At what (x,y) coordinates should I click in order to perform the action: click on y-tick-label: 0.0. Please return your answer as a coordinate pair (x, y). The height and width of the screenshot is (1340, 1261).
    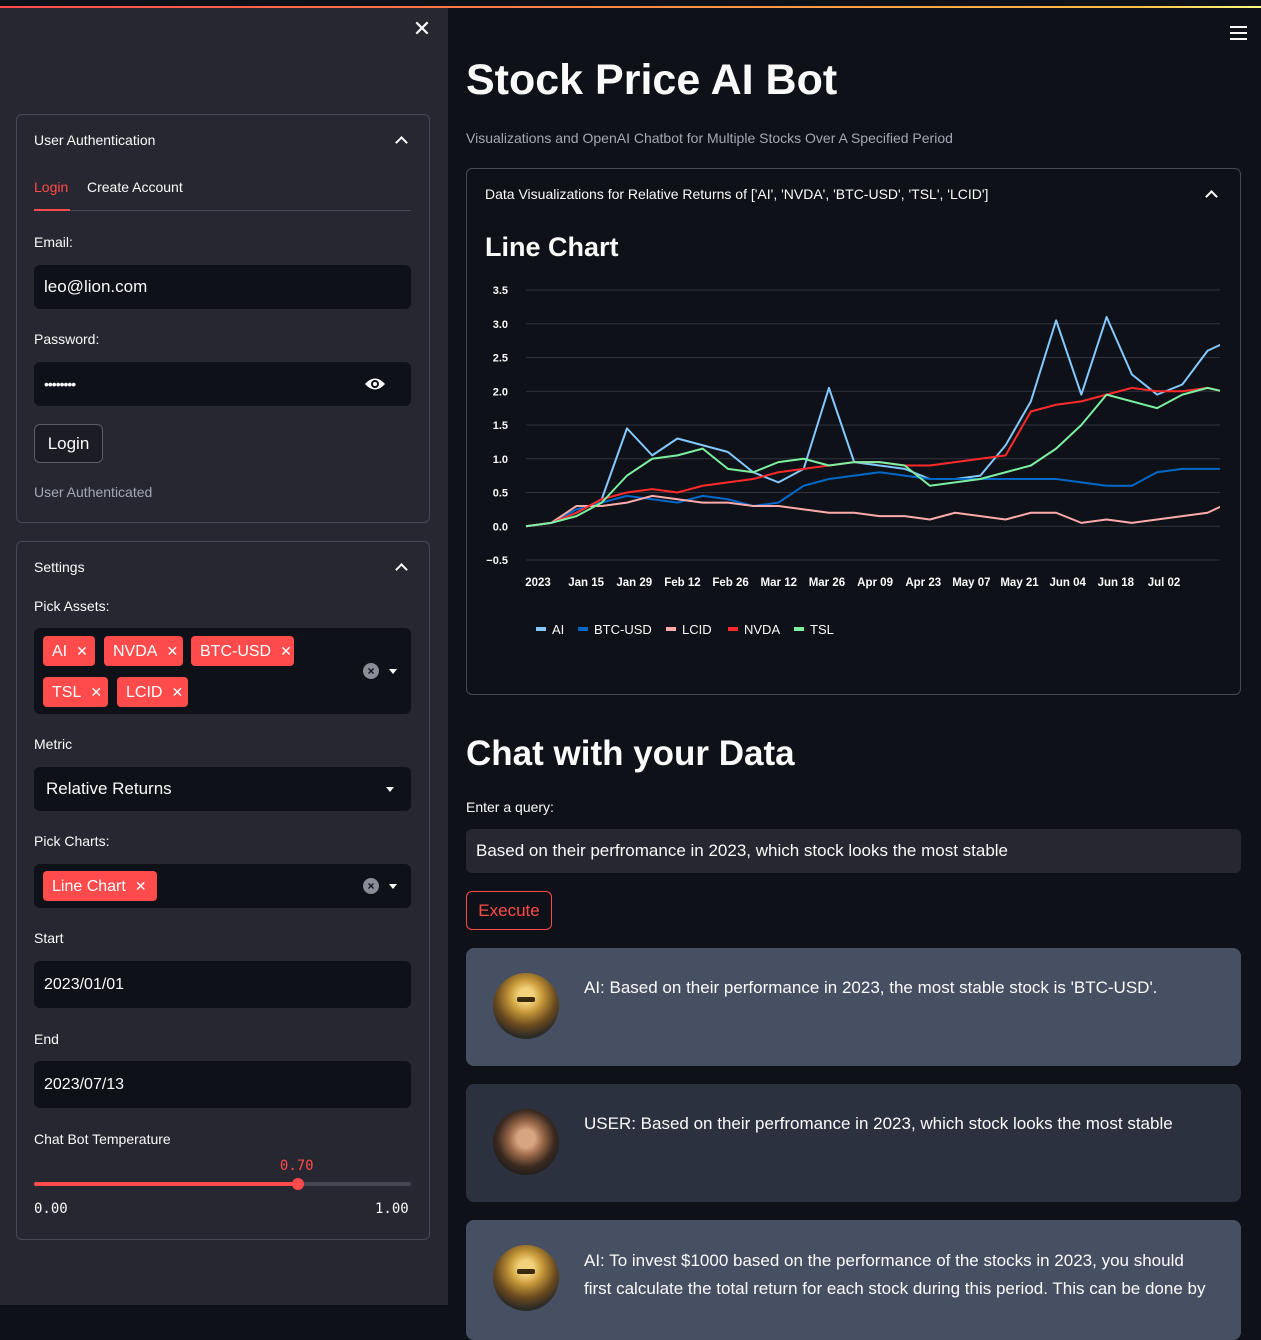
    Looking at the image, I should click on (500, 527).